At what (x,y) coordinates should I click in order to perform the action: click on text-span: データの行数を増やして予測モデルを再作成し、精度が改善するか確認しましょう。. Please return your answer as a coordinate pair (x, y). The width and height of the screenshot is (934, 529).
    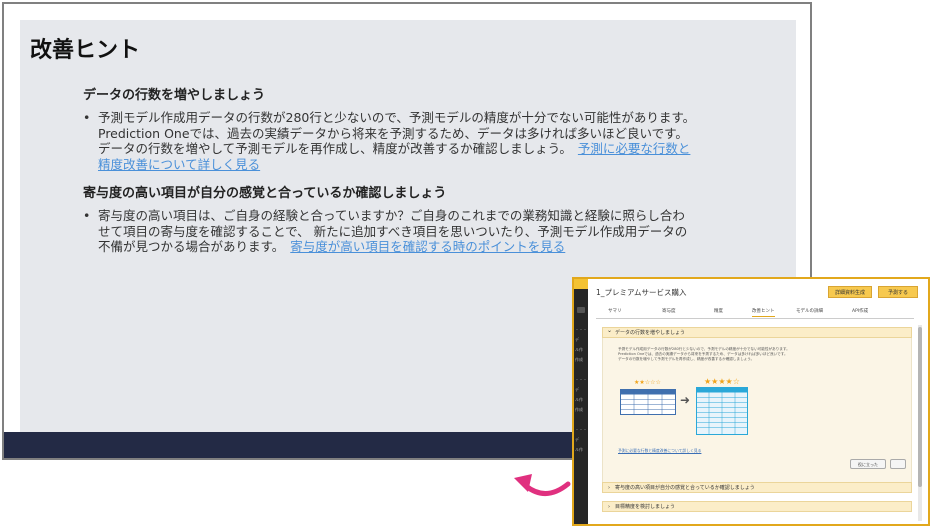
    Looking at the image, I should click on (335, 148).